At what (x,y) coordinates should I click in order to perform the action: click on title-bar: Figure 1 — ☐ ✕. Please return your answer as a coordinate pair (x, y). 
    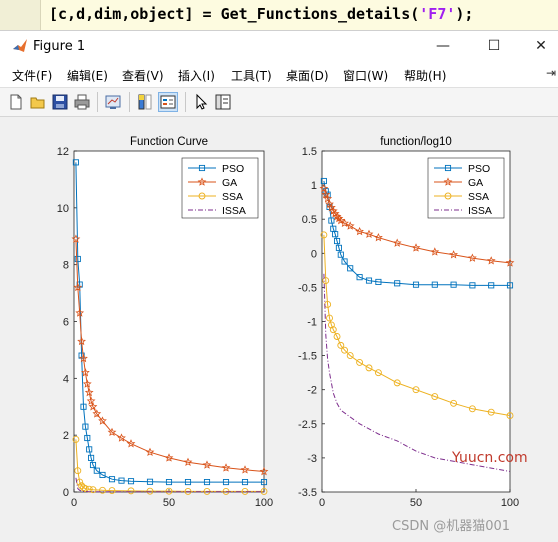
    Looking at the image, I should click on (279, 46).